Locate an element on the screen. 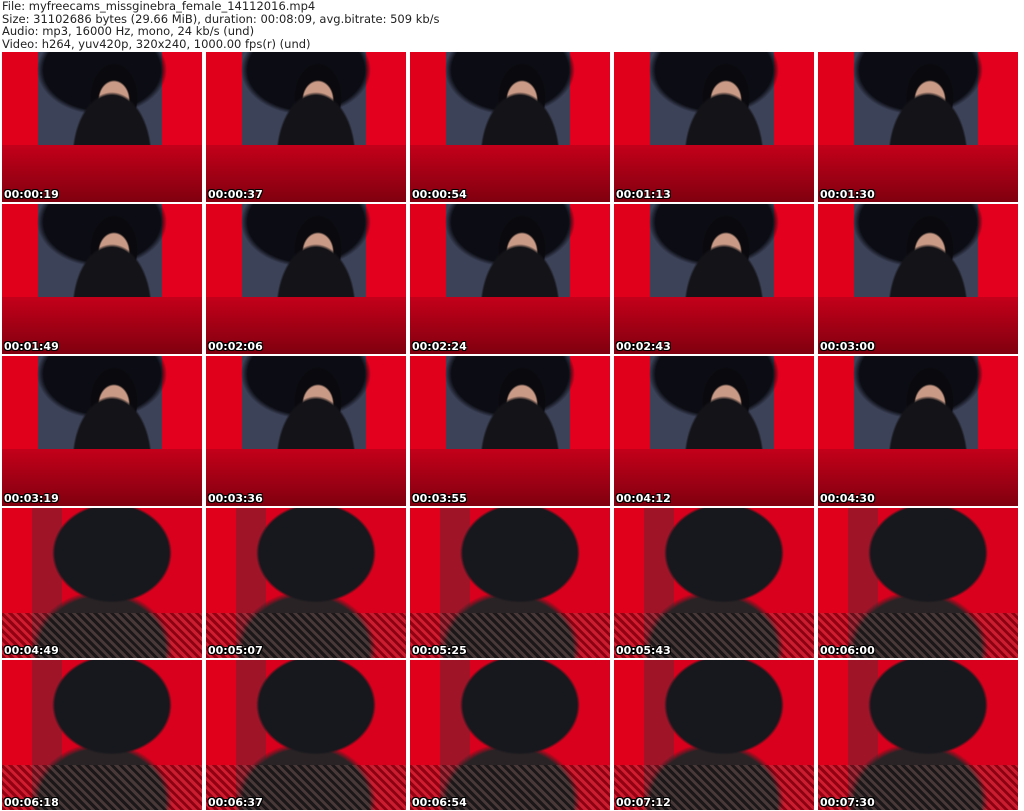 This screenshot has width=1024, height=811. timestamp: 00:06:18 is located at coordinates (31, 802).